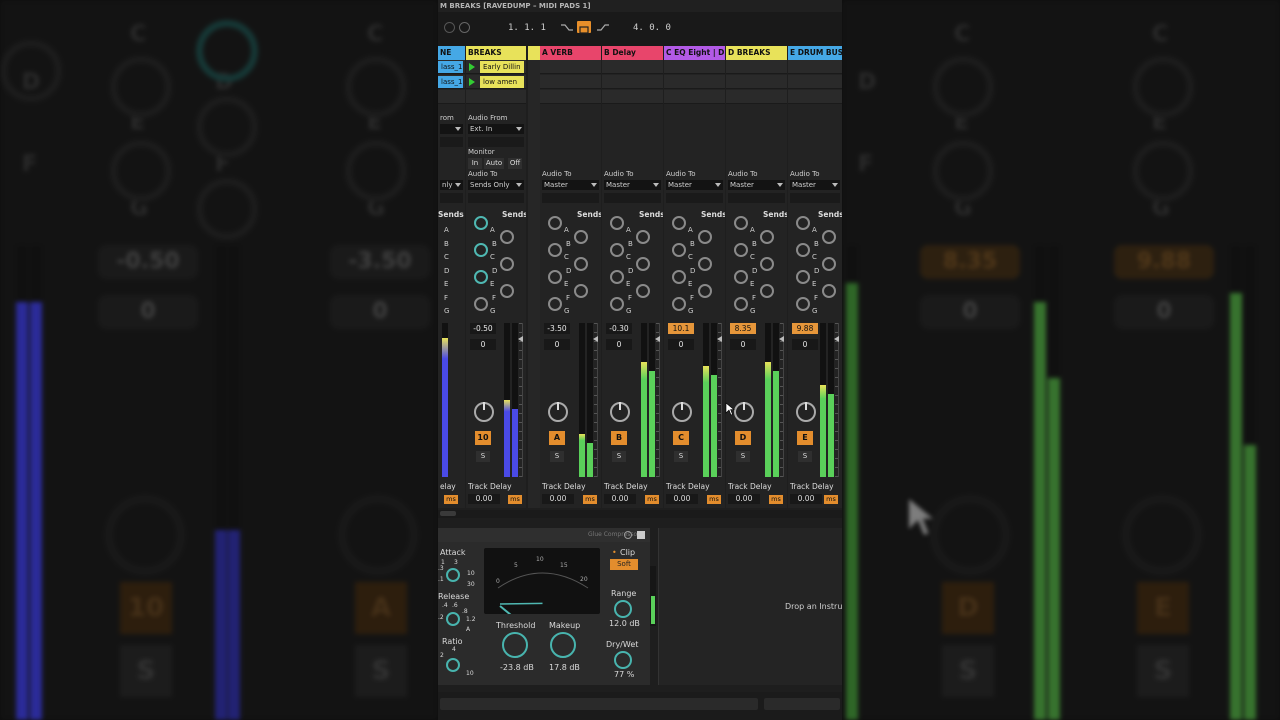  I want to click on track-activator-button: C, so click(681, 438).